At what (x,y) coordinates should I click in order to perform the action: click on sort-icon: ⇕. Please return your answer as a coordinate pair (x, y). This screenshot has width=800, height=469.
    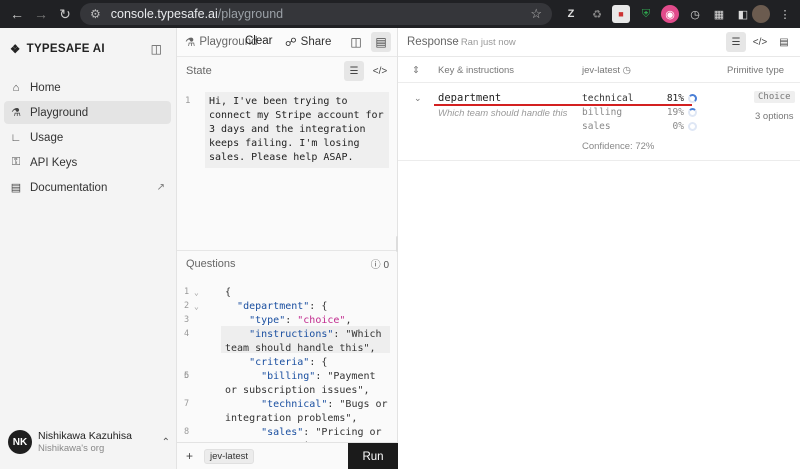
    Looking at the image, I should click on (416, 70).